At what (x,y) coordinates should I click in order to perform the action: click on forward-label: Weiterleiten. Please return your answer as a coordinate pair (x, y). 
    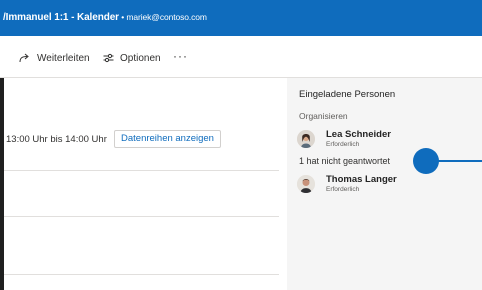
    Looking at the image, I should click on (63, 58).